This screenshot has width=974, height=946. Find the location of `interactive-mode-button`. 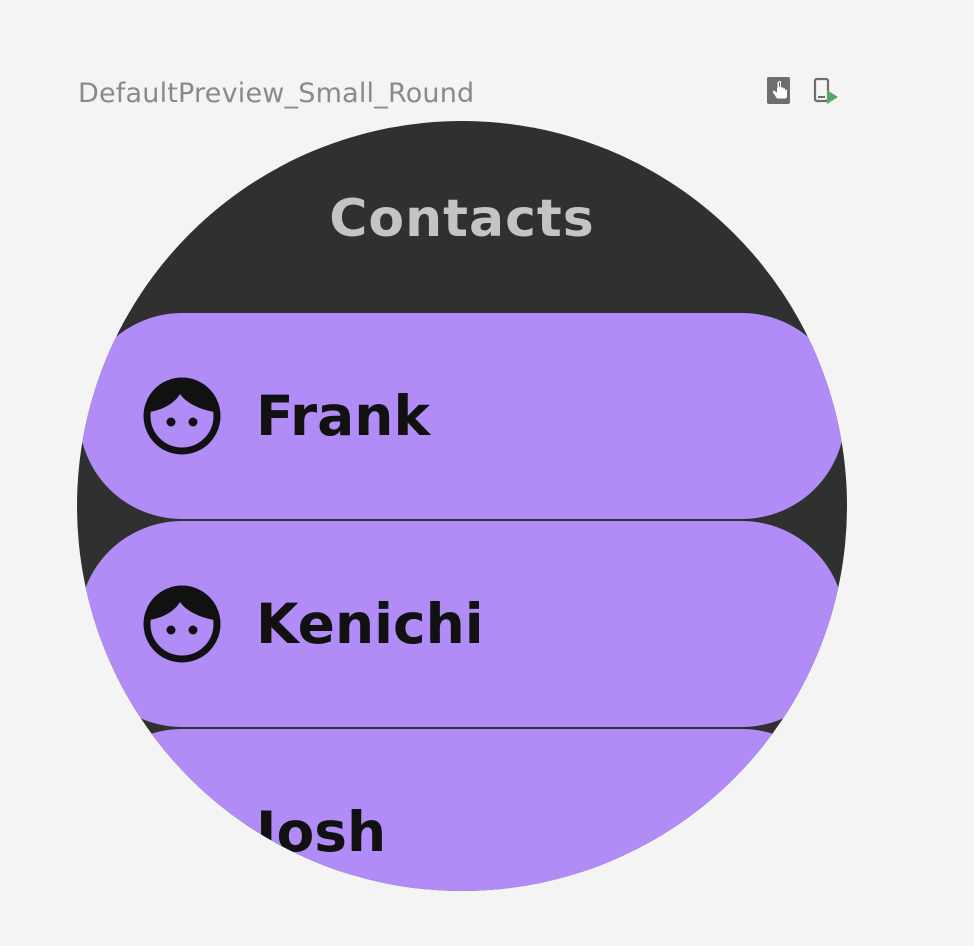

interactive-mode-button is located at coordinates (782, 93).